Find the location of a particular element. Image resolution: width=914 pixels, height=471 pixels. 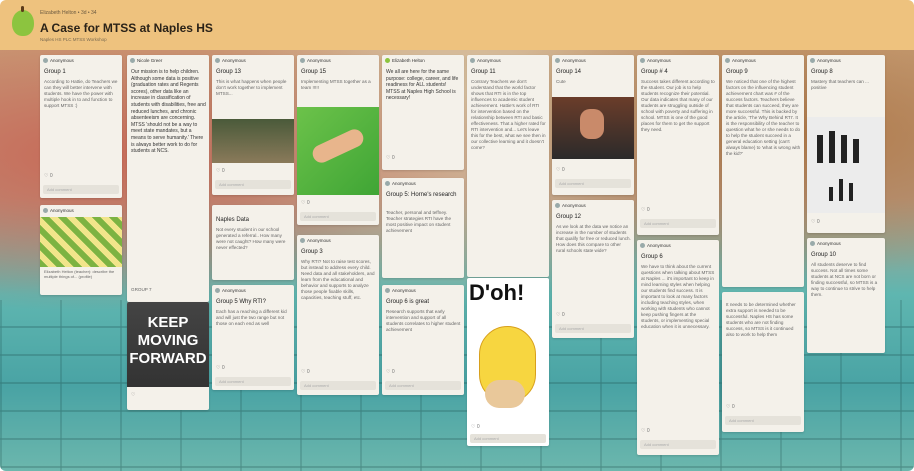

post-body: Mastery that teachers can ... positive is located at coordinates (840, 84).